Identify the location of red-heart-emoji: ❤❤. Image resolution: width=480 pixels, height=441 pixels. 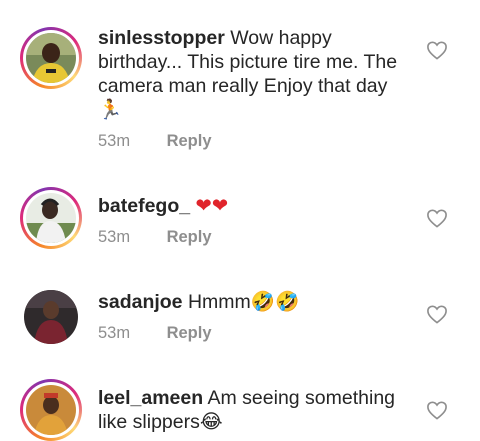
(212, 205).